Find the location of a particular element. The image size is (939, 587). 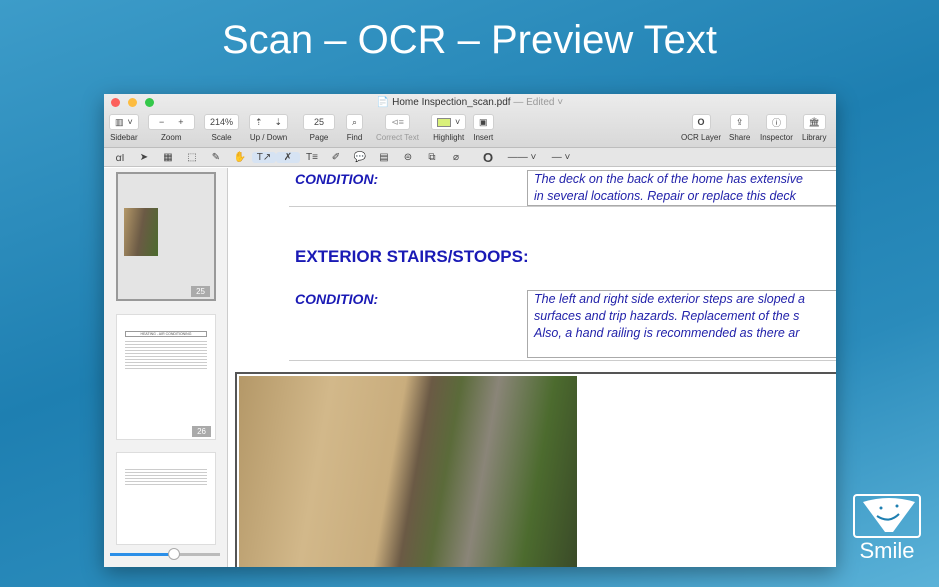

comment-icon: 💬 is located at coordinates (360, 157).